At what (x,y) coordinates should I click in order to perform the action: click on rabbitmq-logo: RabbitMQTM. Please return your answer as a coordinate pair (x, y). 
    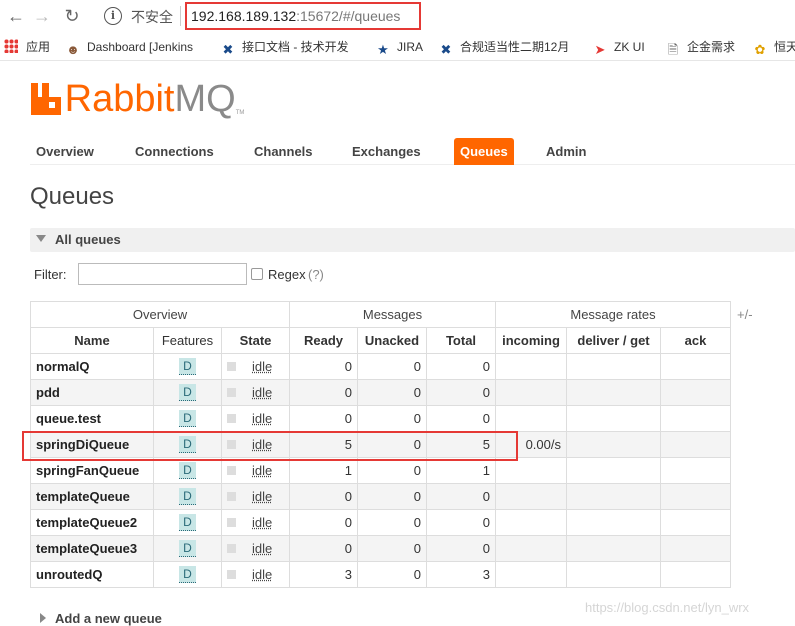
    Looking at the image, I should click on (137, 99).